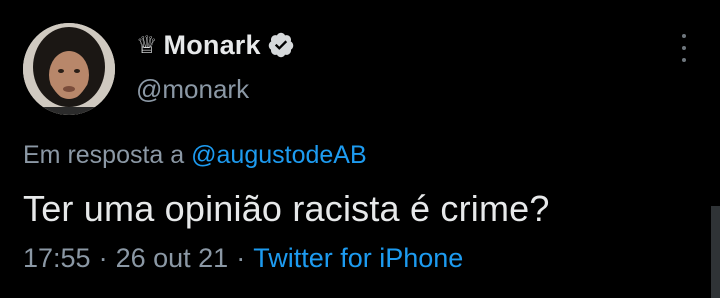 Image resolution: width=720 pixels, height=298 pixels. I want to click on more-options-icon, so click(684, 48).